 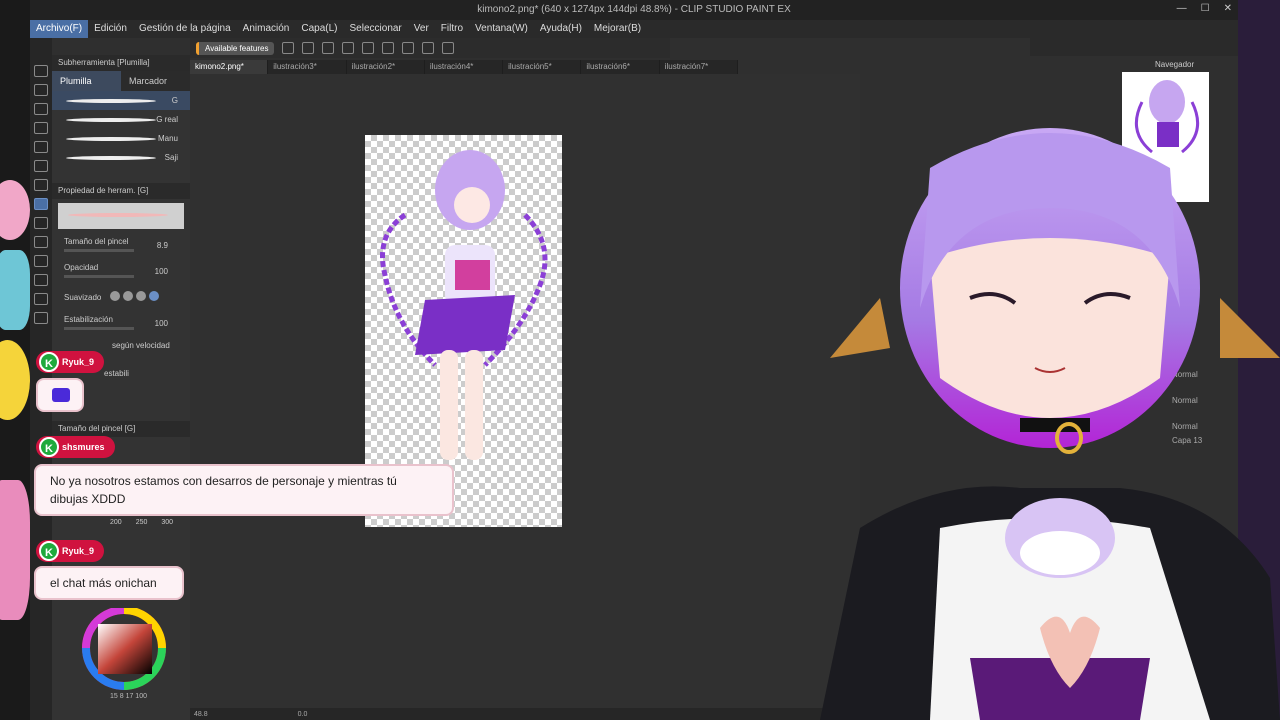 What do you see at coordinates (229, 67) in the screenshot?
I see `doc-tab: kimono2.png*` at bounding box center [229, 67].